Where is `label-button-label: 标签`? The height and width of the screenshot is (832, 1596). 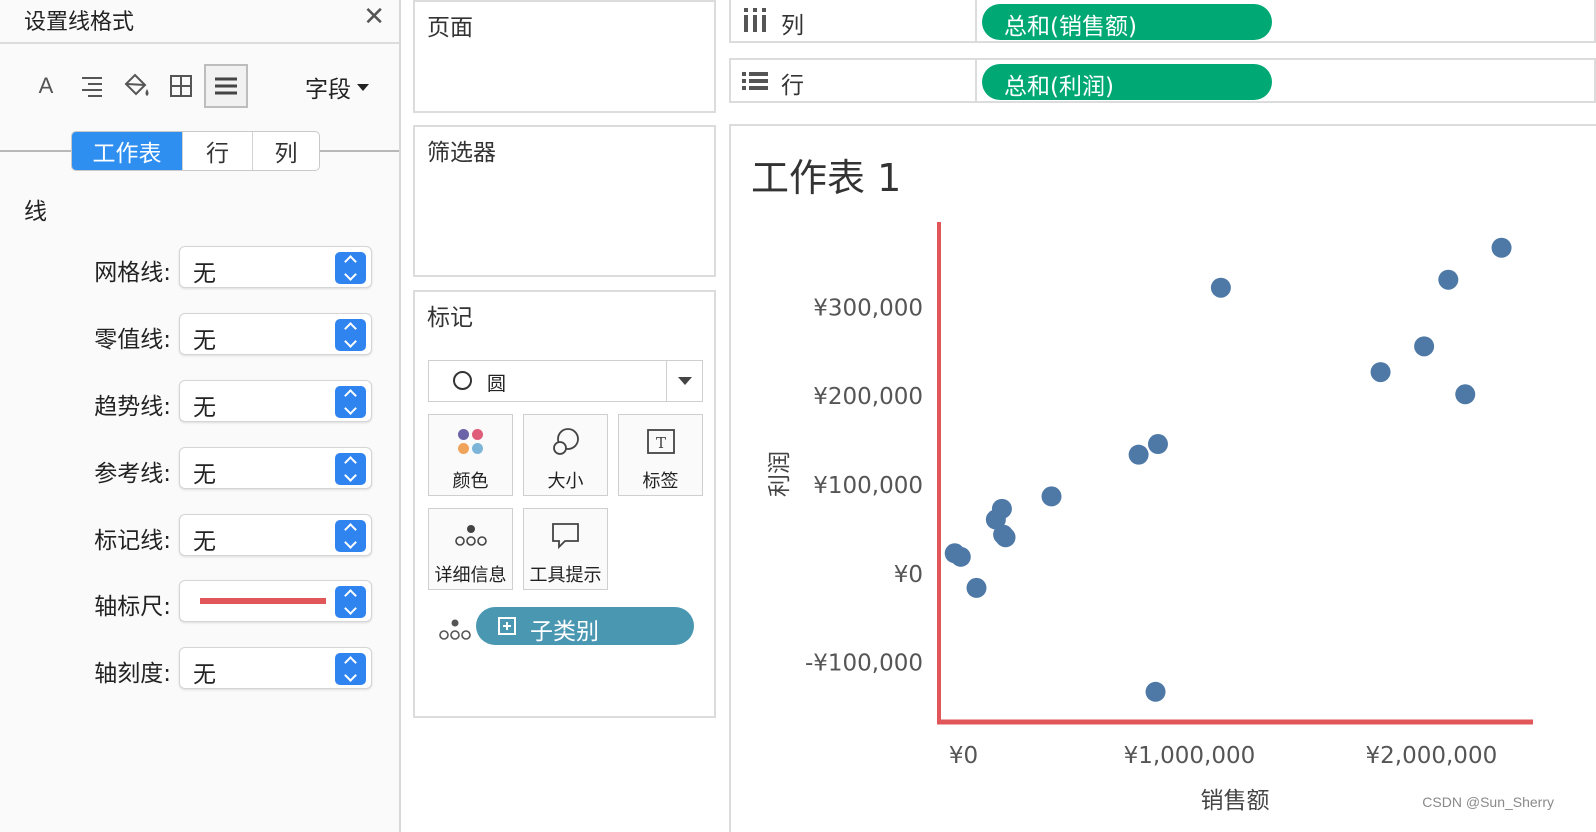
label-button-label: 标签 is located at coordinates (660, 481).